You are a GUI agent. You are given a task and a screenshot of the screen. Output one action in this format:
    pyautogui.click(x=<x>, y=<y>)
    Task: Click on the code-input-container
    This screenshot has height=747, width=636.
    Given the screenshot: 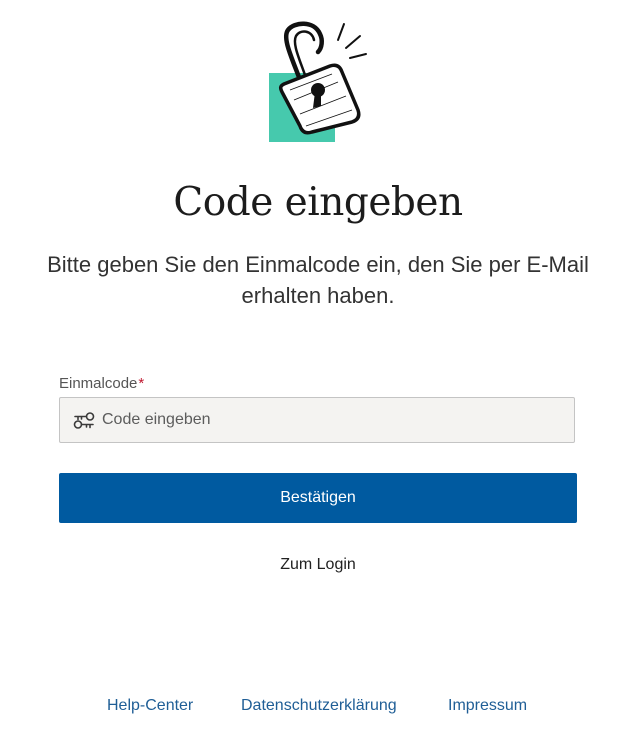 What is the action you would take?
    pyautogui.click(x=317, y=420)
    